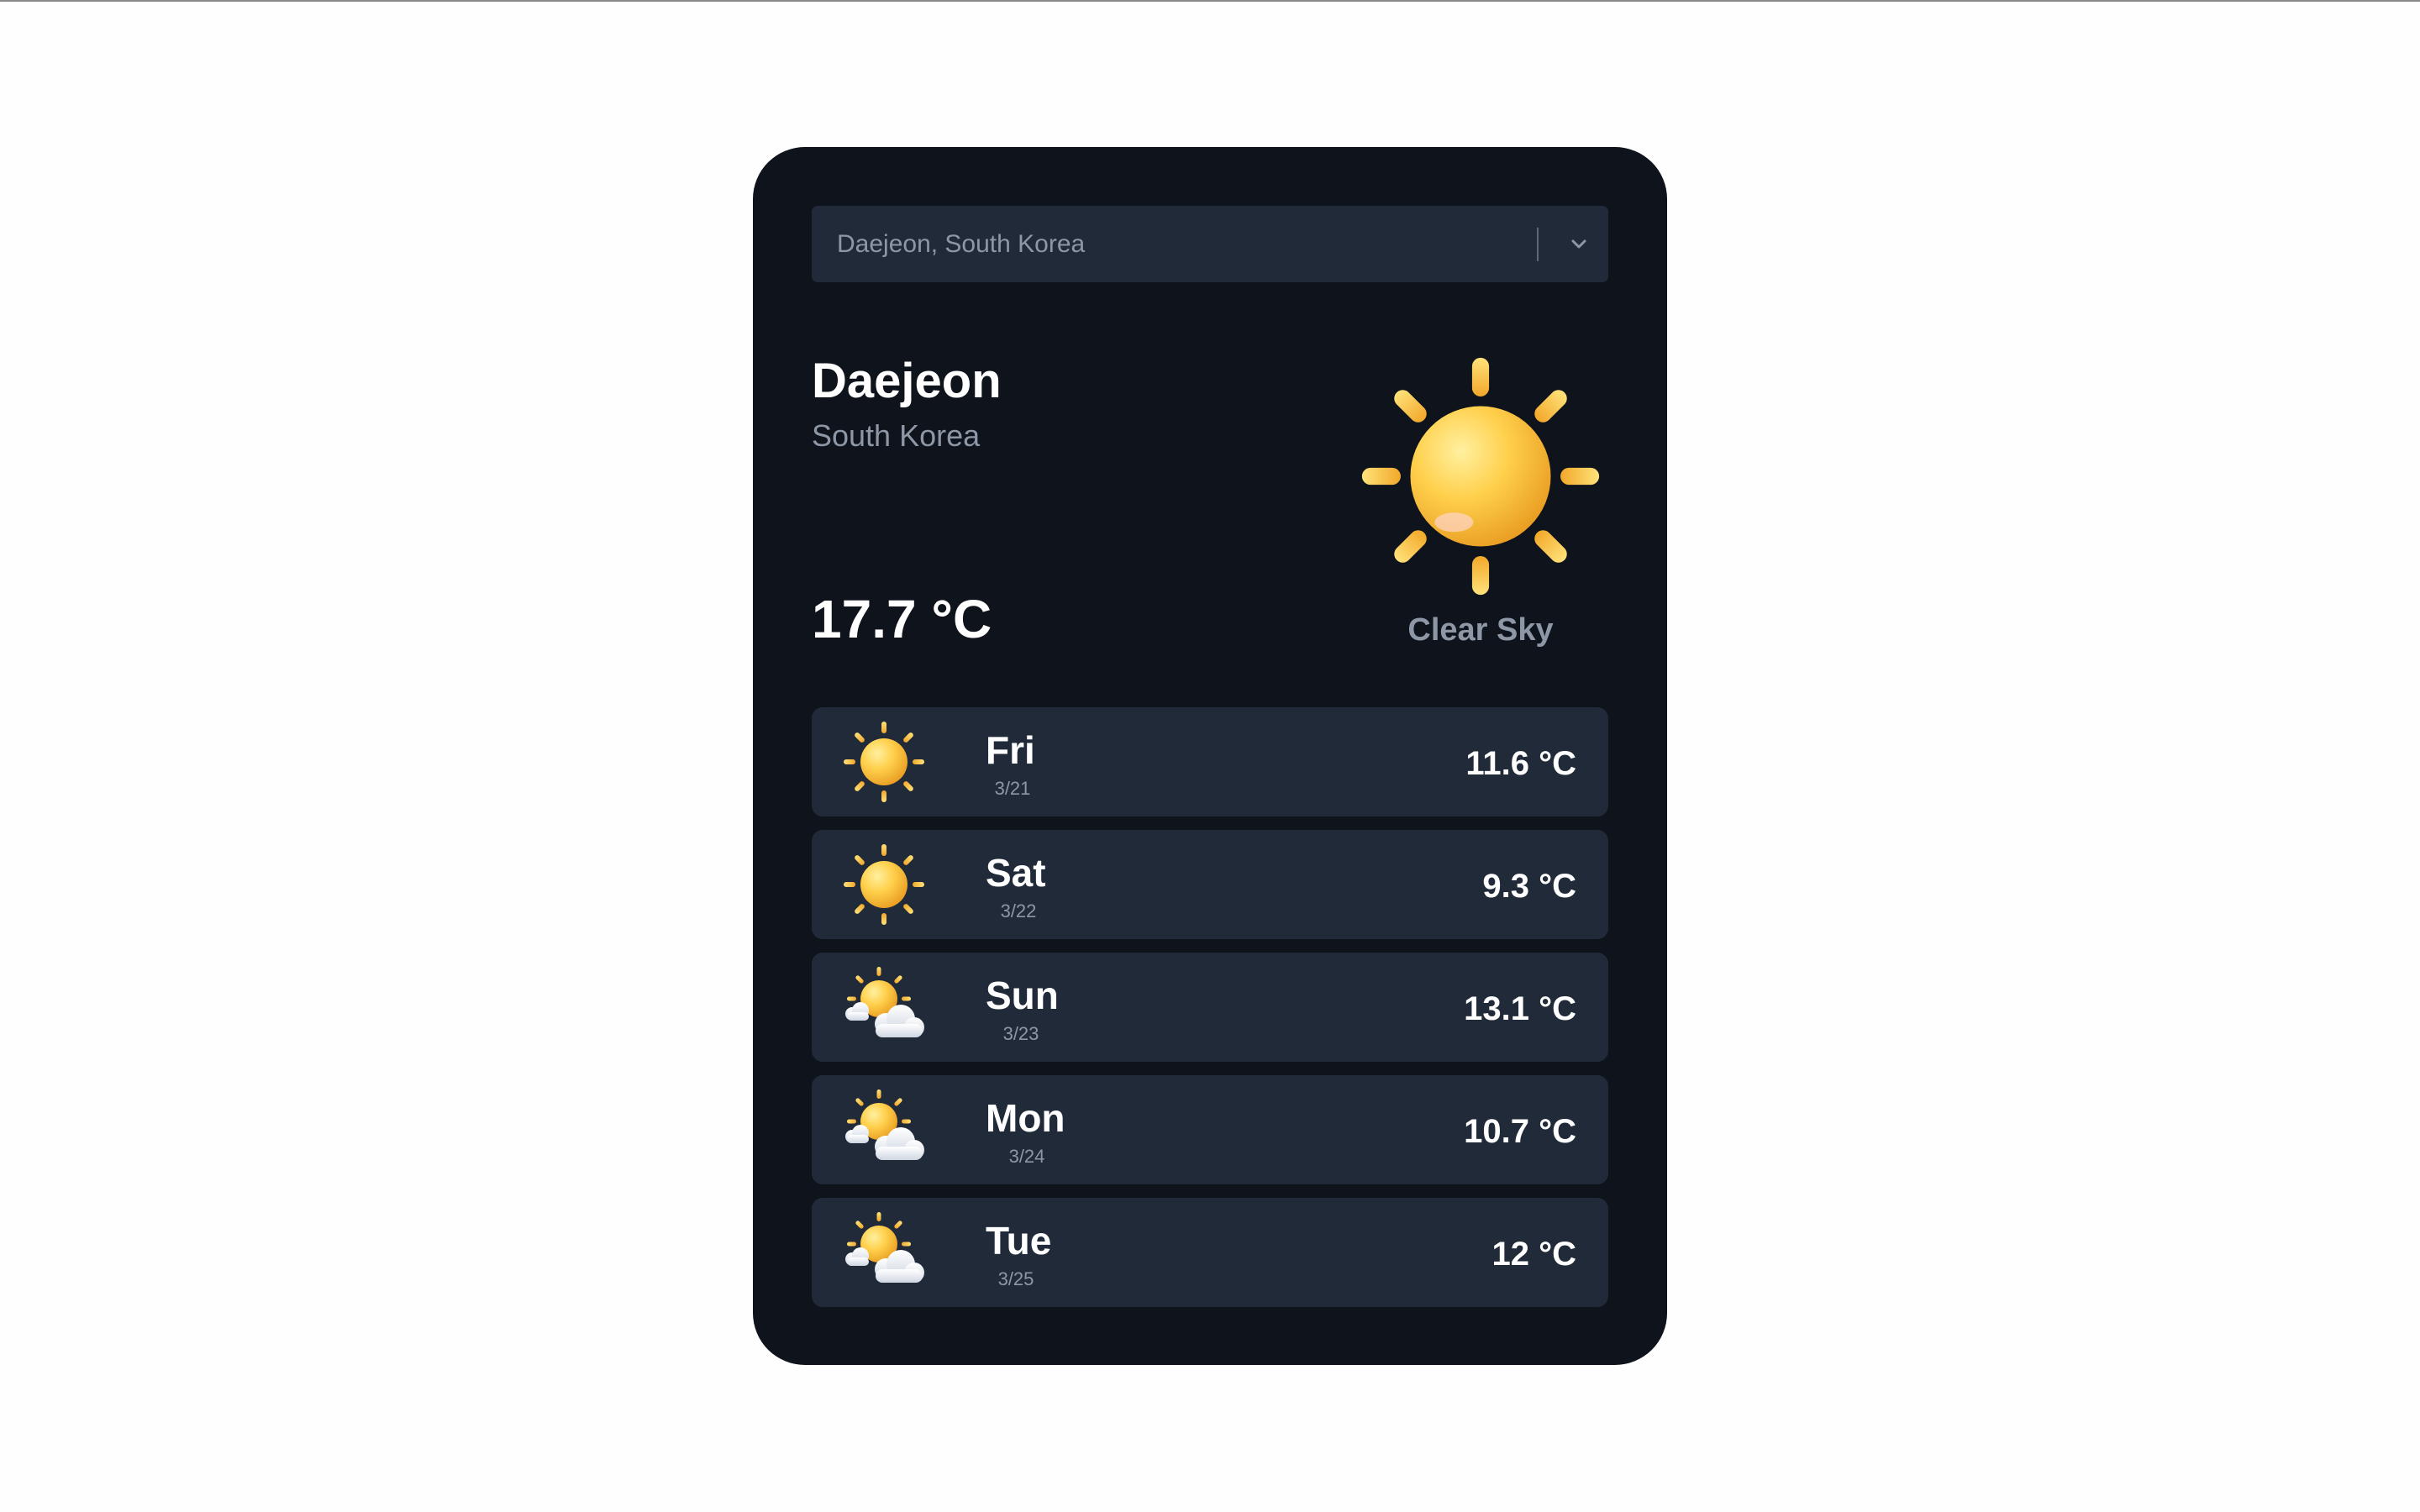  What do you see at coordinates (1021, 1033) in the screenshot?
I see `forecast-date: 3/23` at bounding box center [1021, 1033].